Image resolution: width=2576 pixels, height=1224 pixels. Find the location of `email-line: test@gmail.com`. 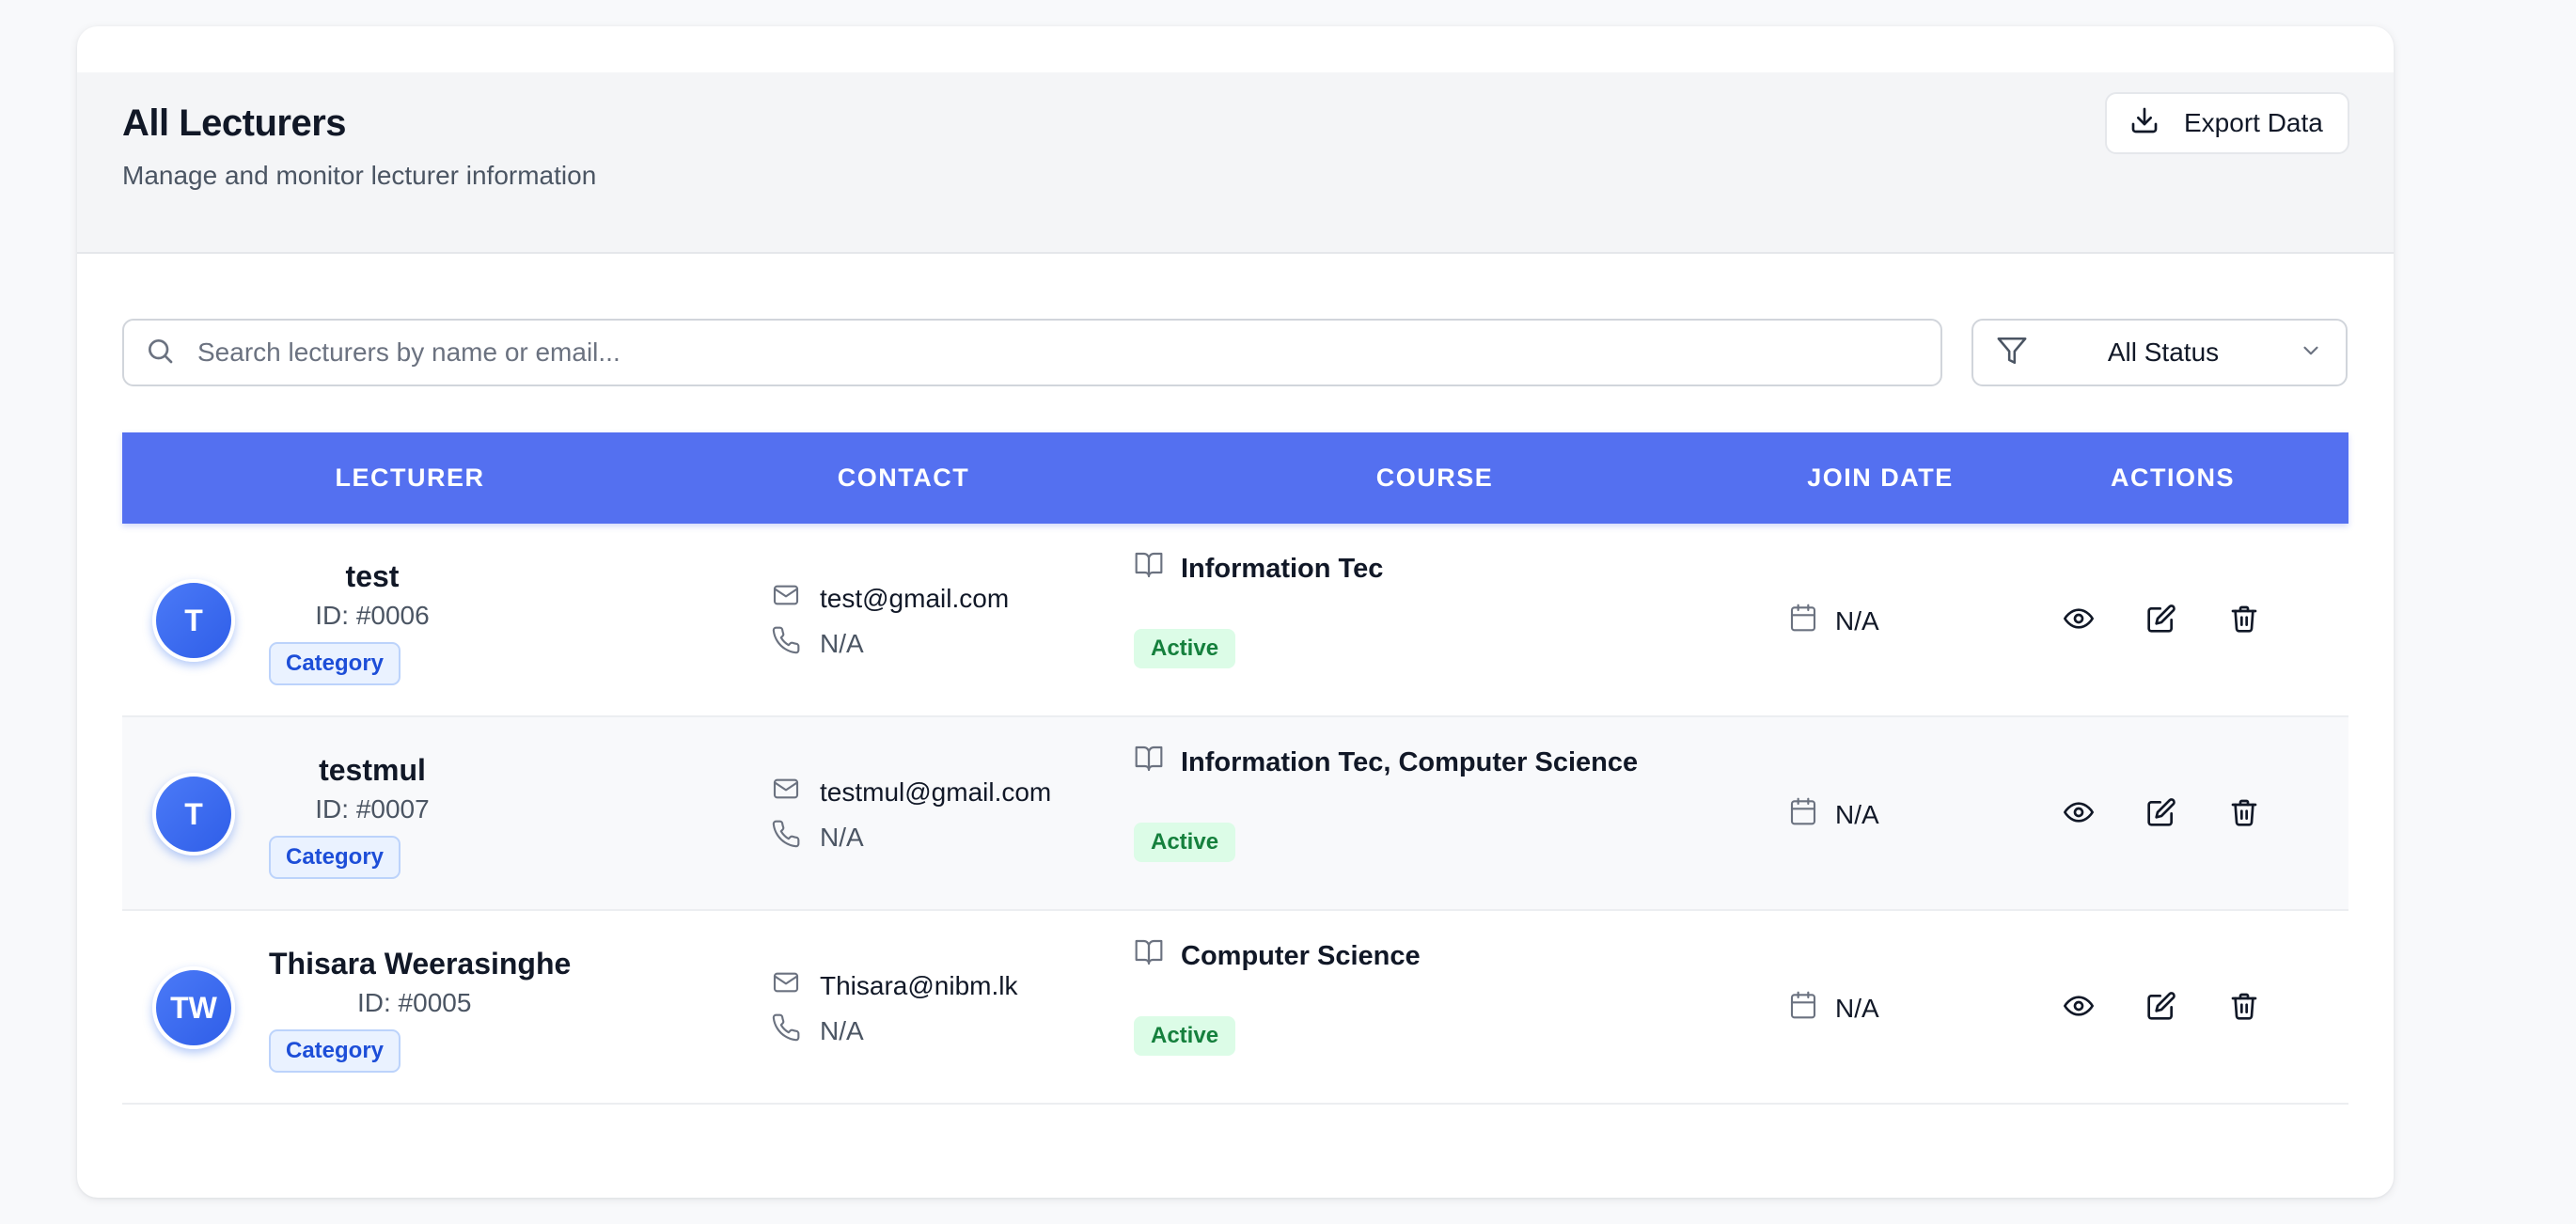

email-line: test@gmail.com is located at coordinates (890, 598).